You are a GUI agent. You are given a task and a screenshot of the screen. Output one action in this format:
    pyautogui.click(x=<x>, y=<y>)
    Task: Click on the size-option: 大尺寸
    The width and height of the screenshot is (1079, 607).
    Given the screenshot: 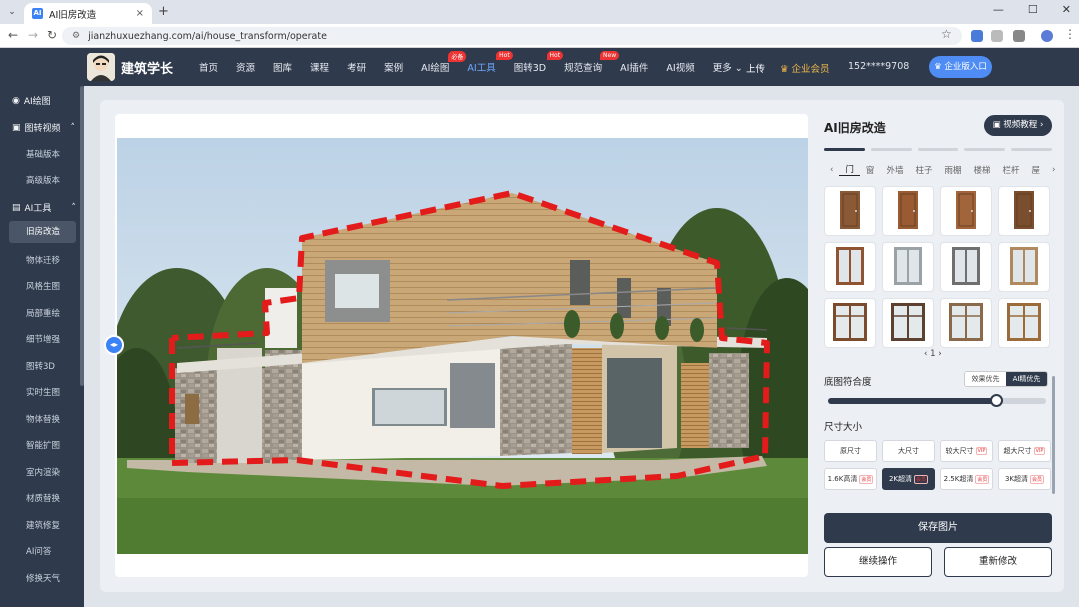 What is the action you would take?
    pyautogui.click(x=908, y=451)
    